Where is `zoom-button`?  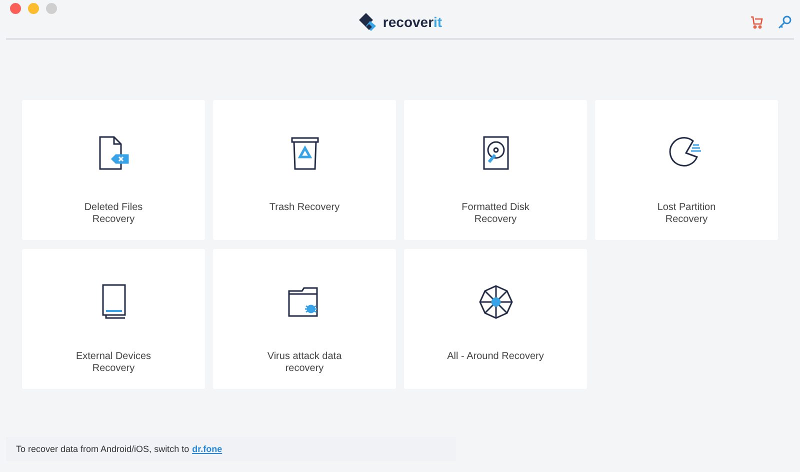 zoom-button is located at coordinates (51, 8).